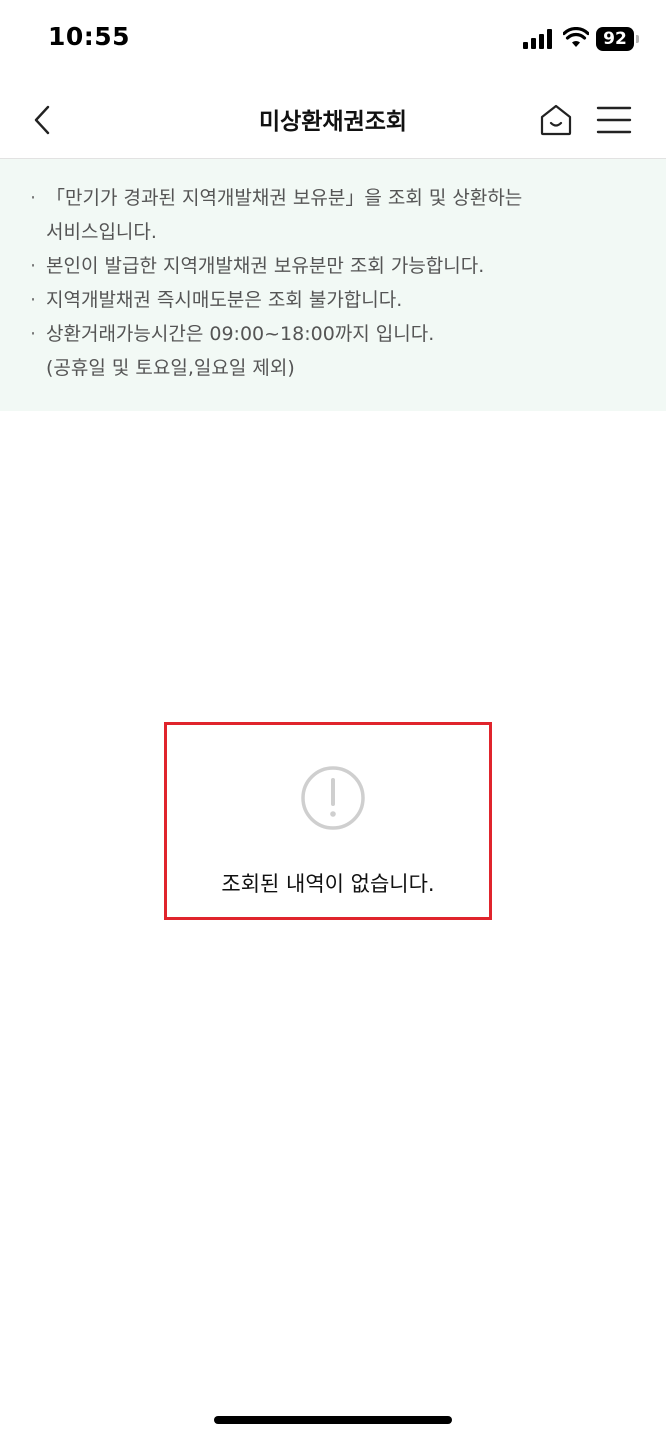  What do you see at coordinates (328, 884) in the screenshot?
I see `empty-message: 조회된 내역이 없습니다.` at bounding box center [328, 884].